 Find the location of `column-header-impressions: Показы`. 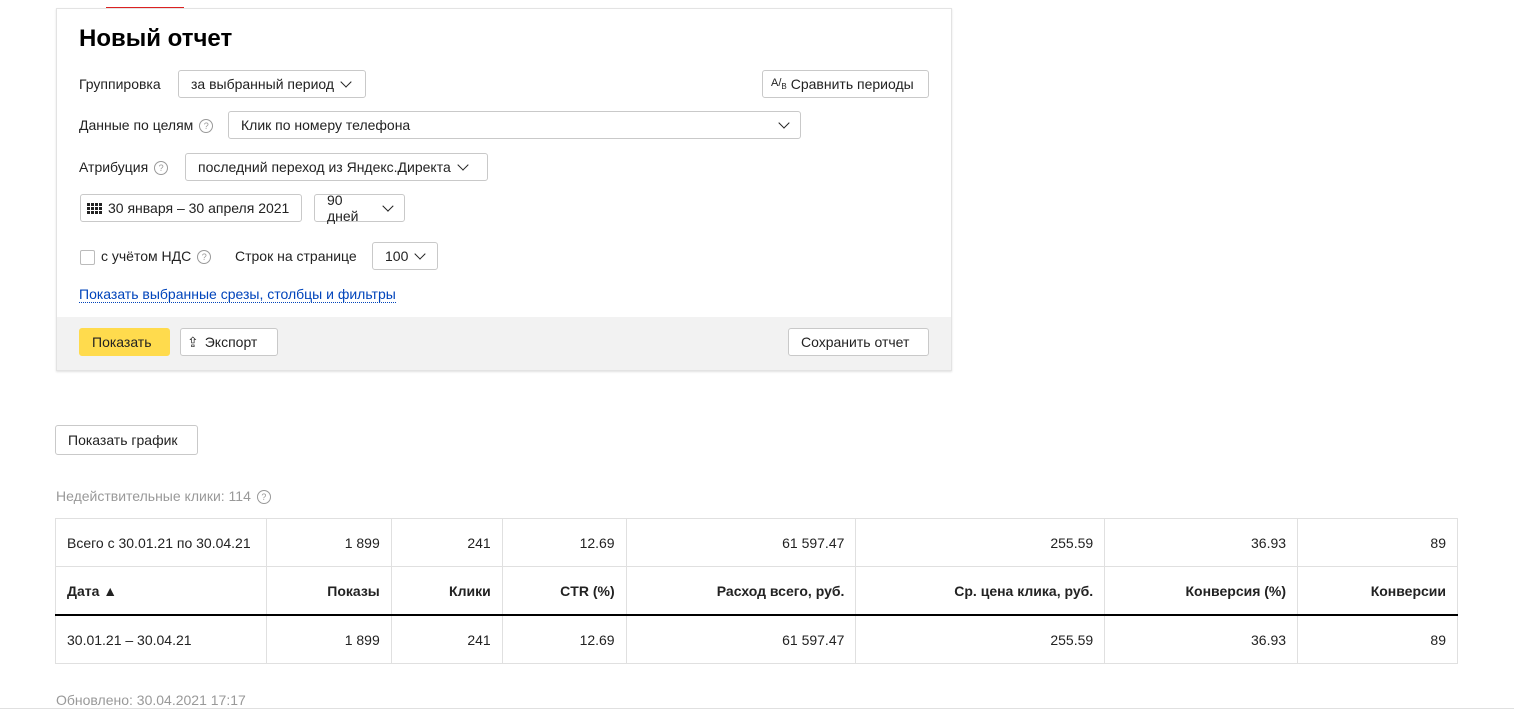

column-header-impressions: Показы is located at coordinates (328, 591).